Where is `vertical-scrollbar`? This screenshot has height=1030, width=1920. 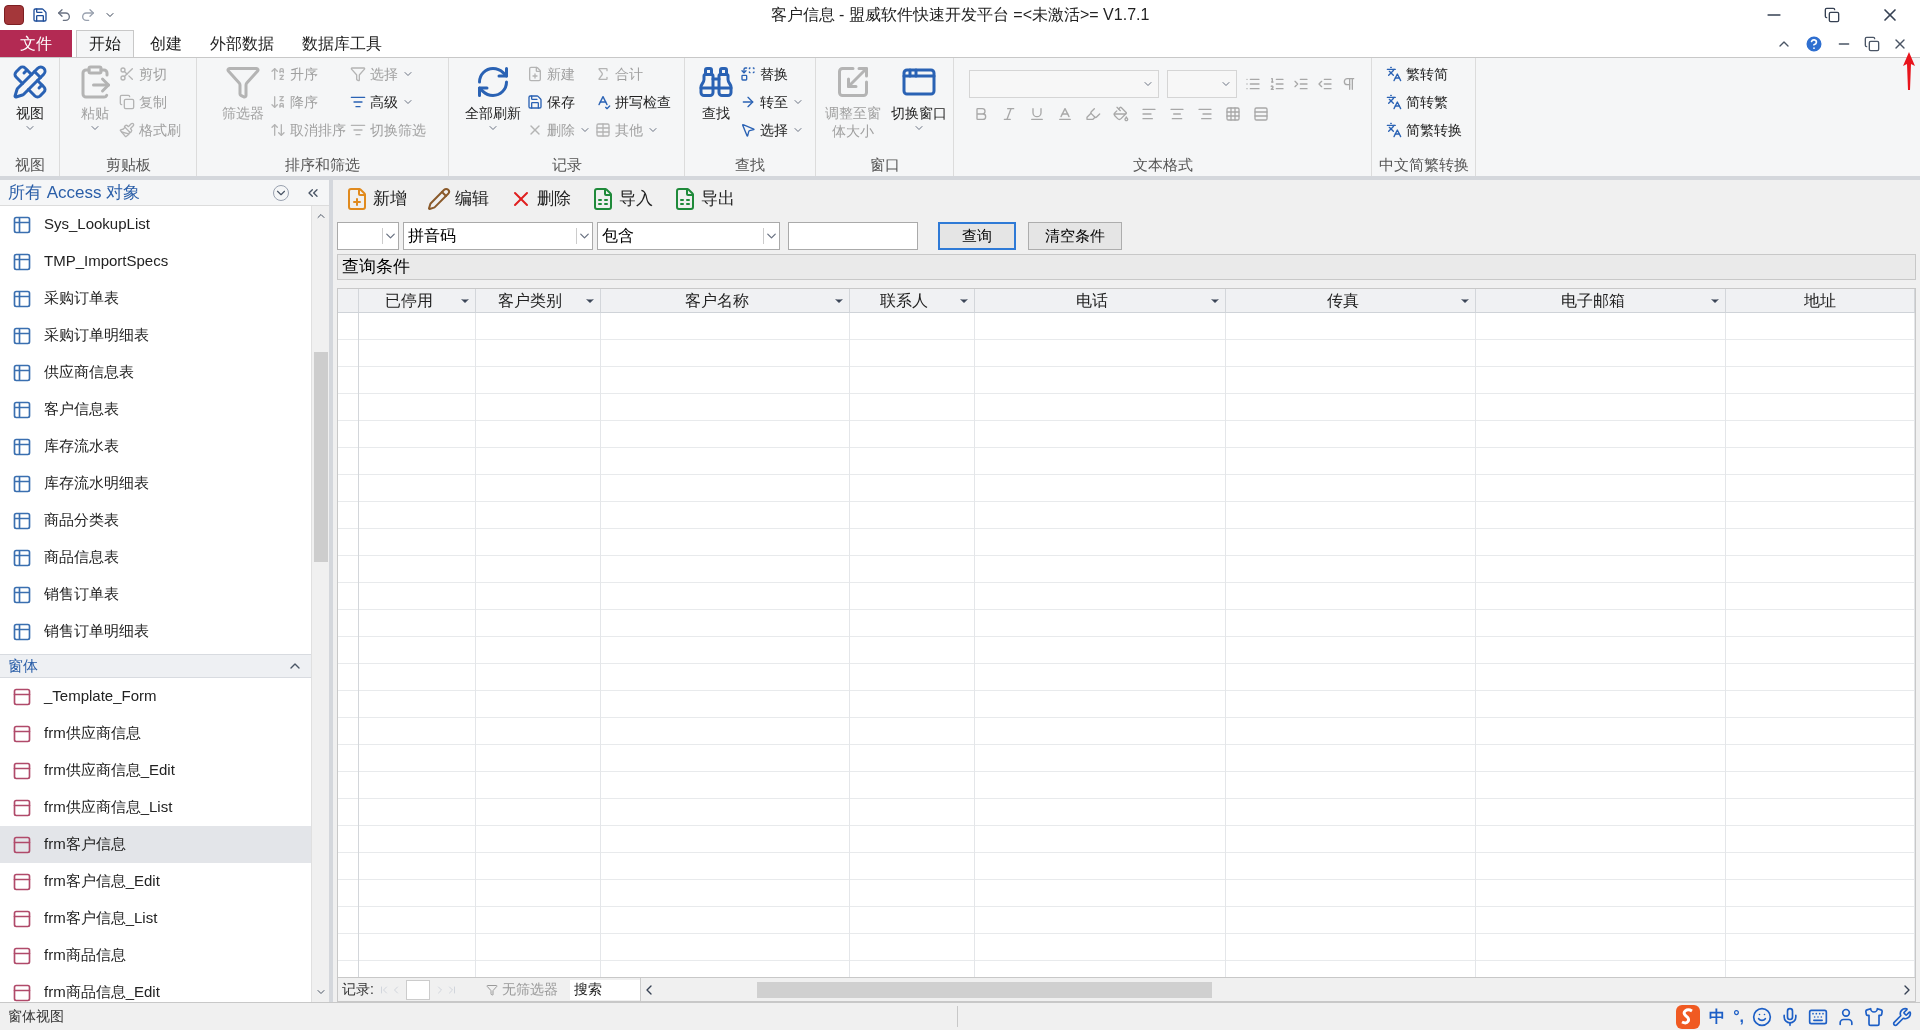 vertical-scrollbar is located at coordinates (320, 604).